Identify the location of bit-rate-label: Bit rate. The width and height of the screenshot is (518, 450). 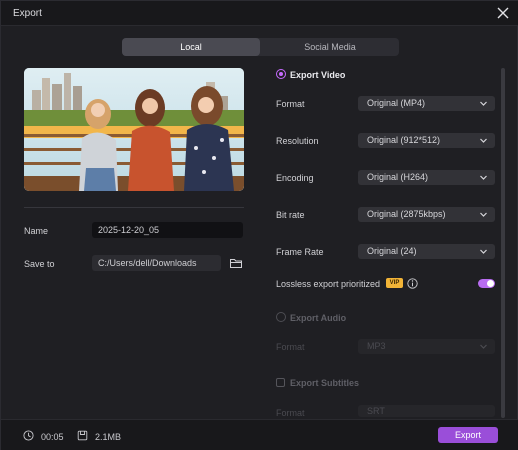
(290, 215).